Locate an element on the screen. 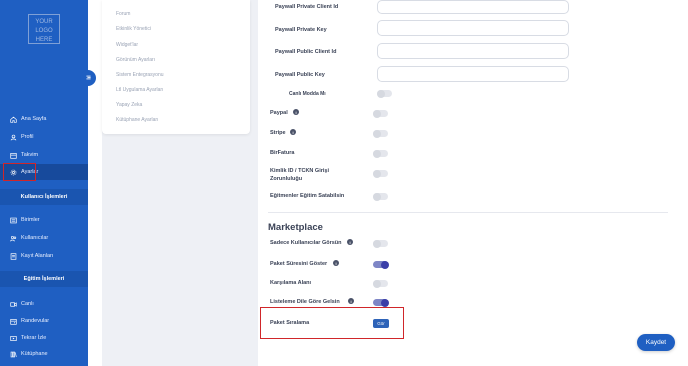 This screenshot has height=366, width=688. paket-suresi-toggle is located at coordinates (381, 264).